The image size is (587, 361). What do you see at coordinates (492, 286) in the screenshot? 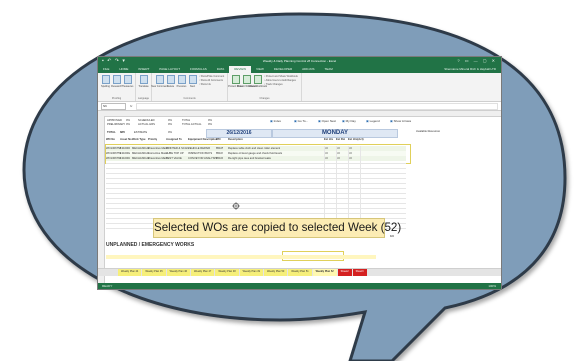
I see `zoom-level: 100%` at bounding box center [492, 286].